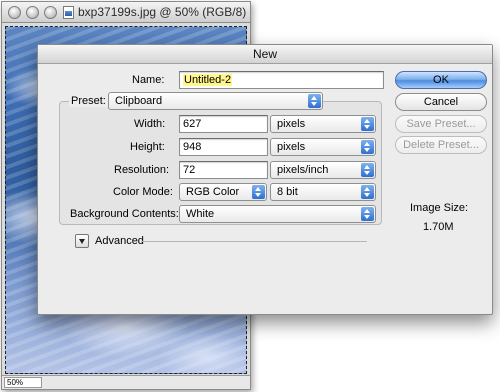 This screenshot has width=500, height=392. What do you see at coordinates (150, 124) in the screenshot?
I see `width-label: Width:` at bounding box center [150, 124].